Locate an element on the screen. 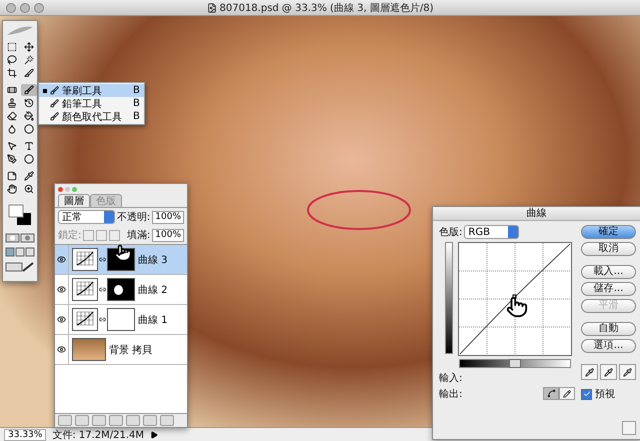 This screenshot has height=441, width=640. window-title: 807018.psd @ 33.3% (曲線 3, 圖層遮色片/8) is located at coordinates (327, 8).